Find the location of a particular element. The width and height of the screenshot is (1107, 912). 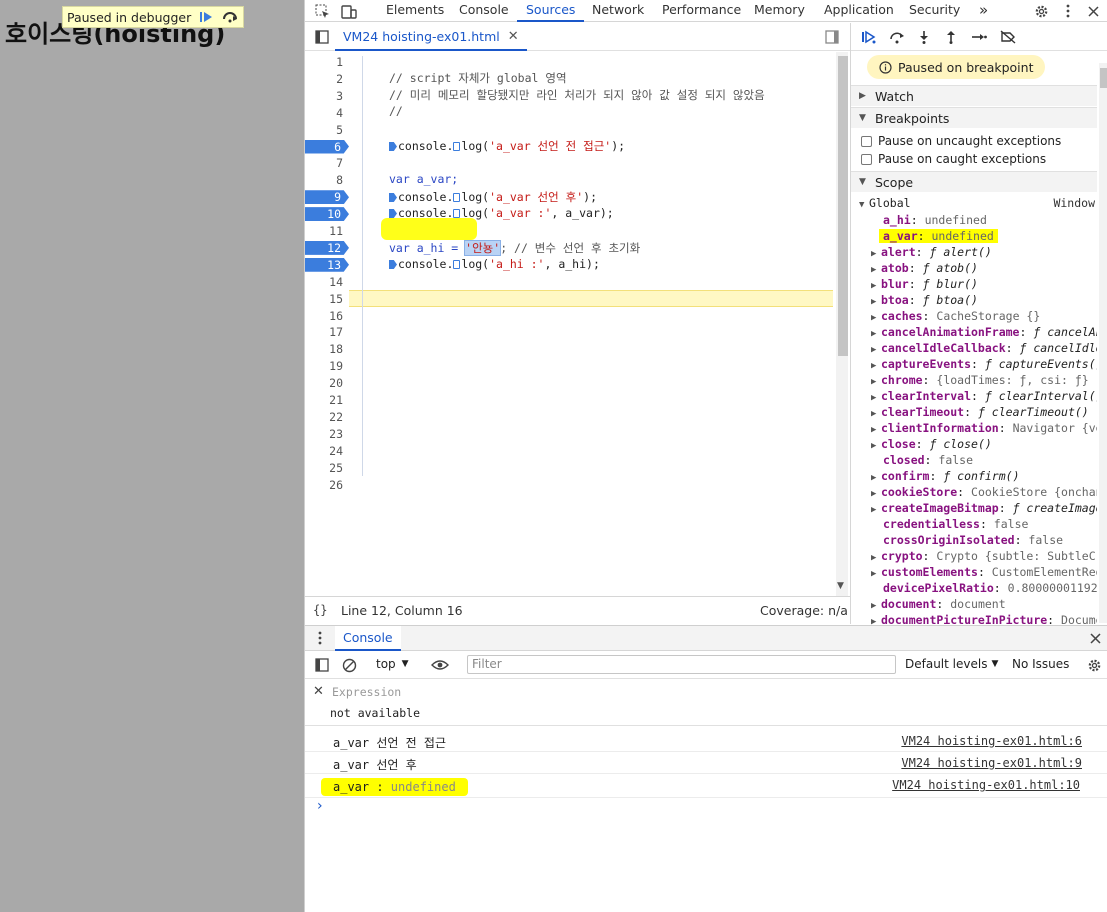

line-number: 11 is located at coordinates (327, 231).